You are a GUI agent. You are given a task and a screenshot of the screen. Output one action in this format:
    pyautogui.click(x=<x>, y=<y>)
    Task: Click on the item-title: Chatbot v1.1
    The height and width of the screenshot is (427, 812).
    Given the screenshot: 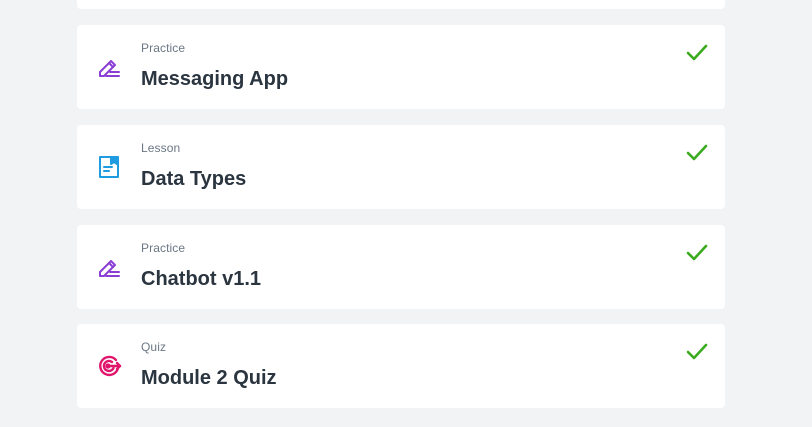 What is the action you would take?
    pyautogui.click(x=201, y=279)
    